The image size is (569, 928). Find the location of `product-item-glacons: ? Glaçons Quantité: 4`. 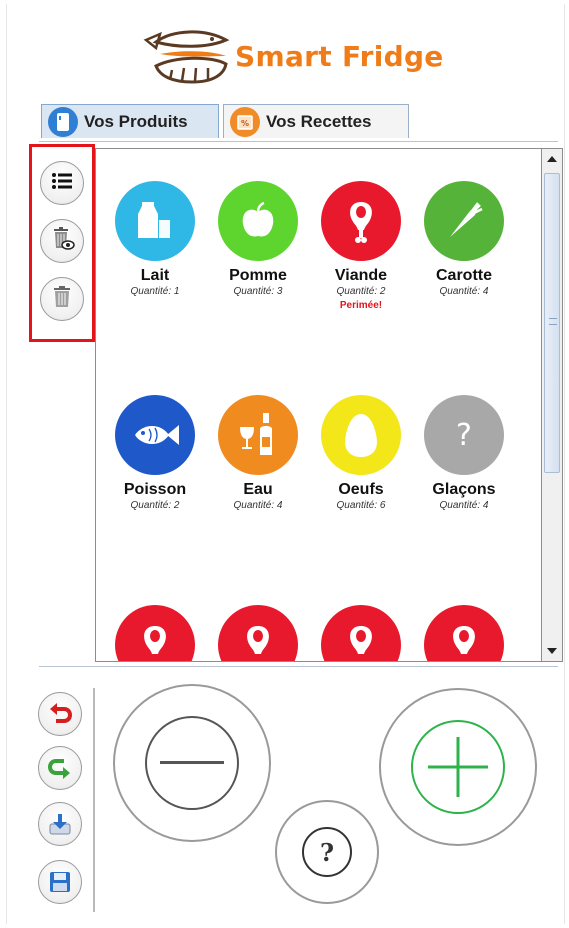

product-item-glacons: ? Glaçons Quantité: 4 is located at coordinates (464, 453).